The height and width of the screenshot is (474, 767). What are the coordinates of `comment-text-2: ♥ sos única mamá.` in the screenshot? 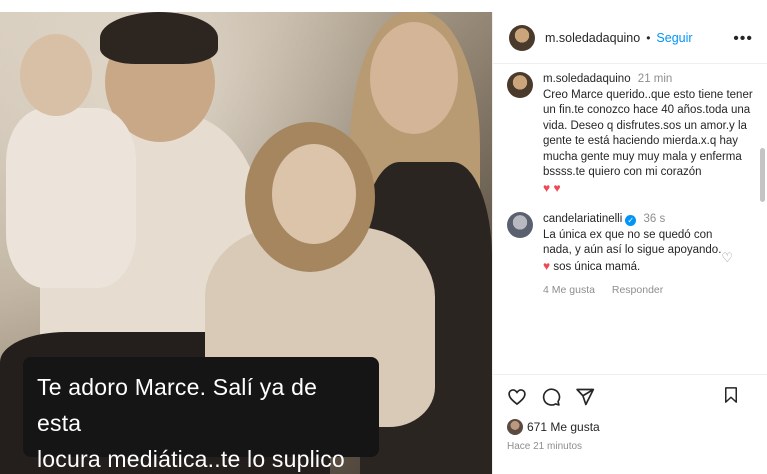 It's located at (638, 267).